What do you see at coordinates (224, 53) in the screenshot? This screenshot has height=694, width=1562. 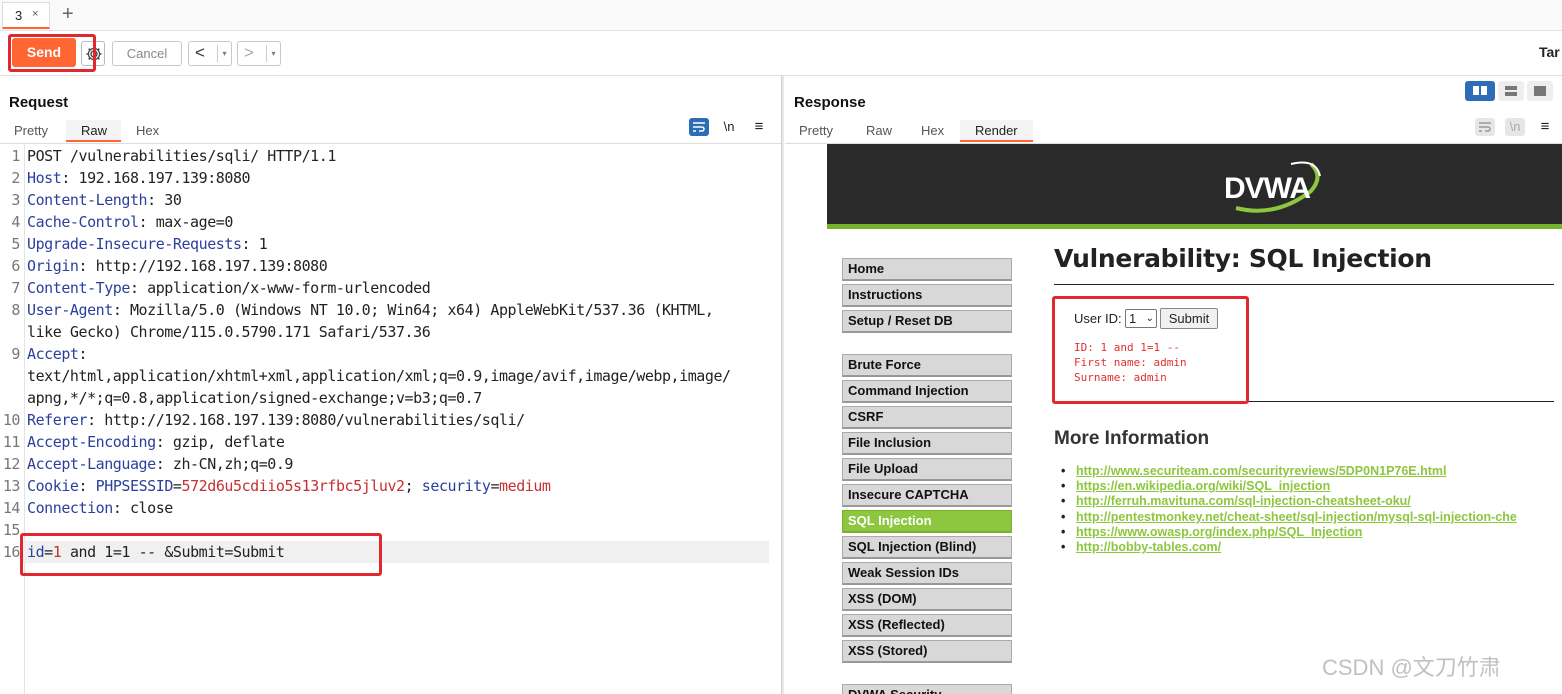 I see `back-dropdown-icon: ▾` at bounding box center [224, 53].